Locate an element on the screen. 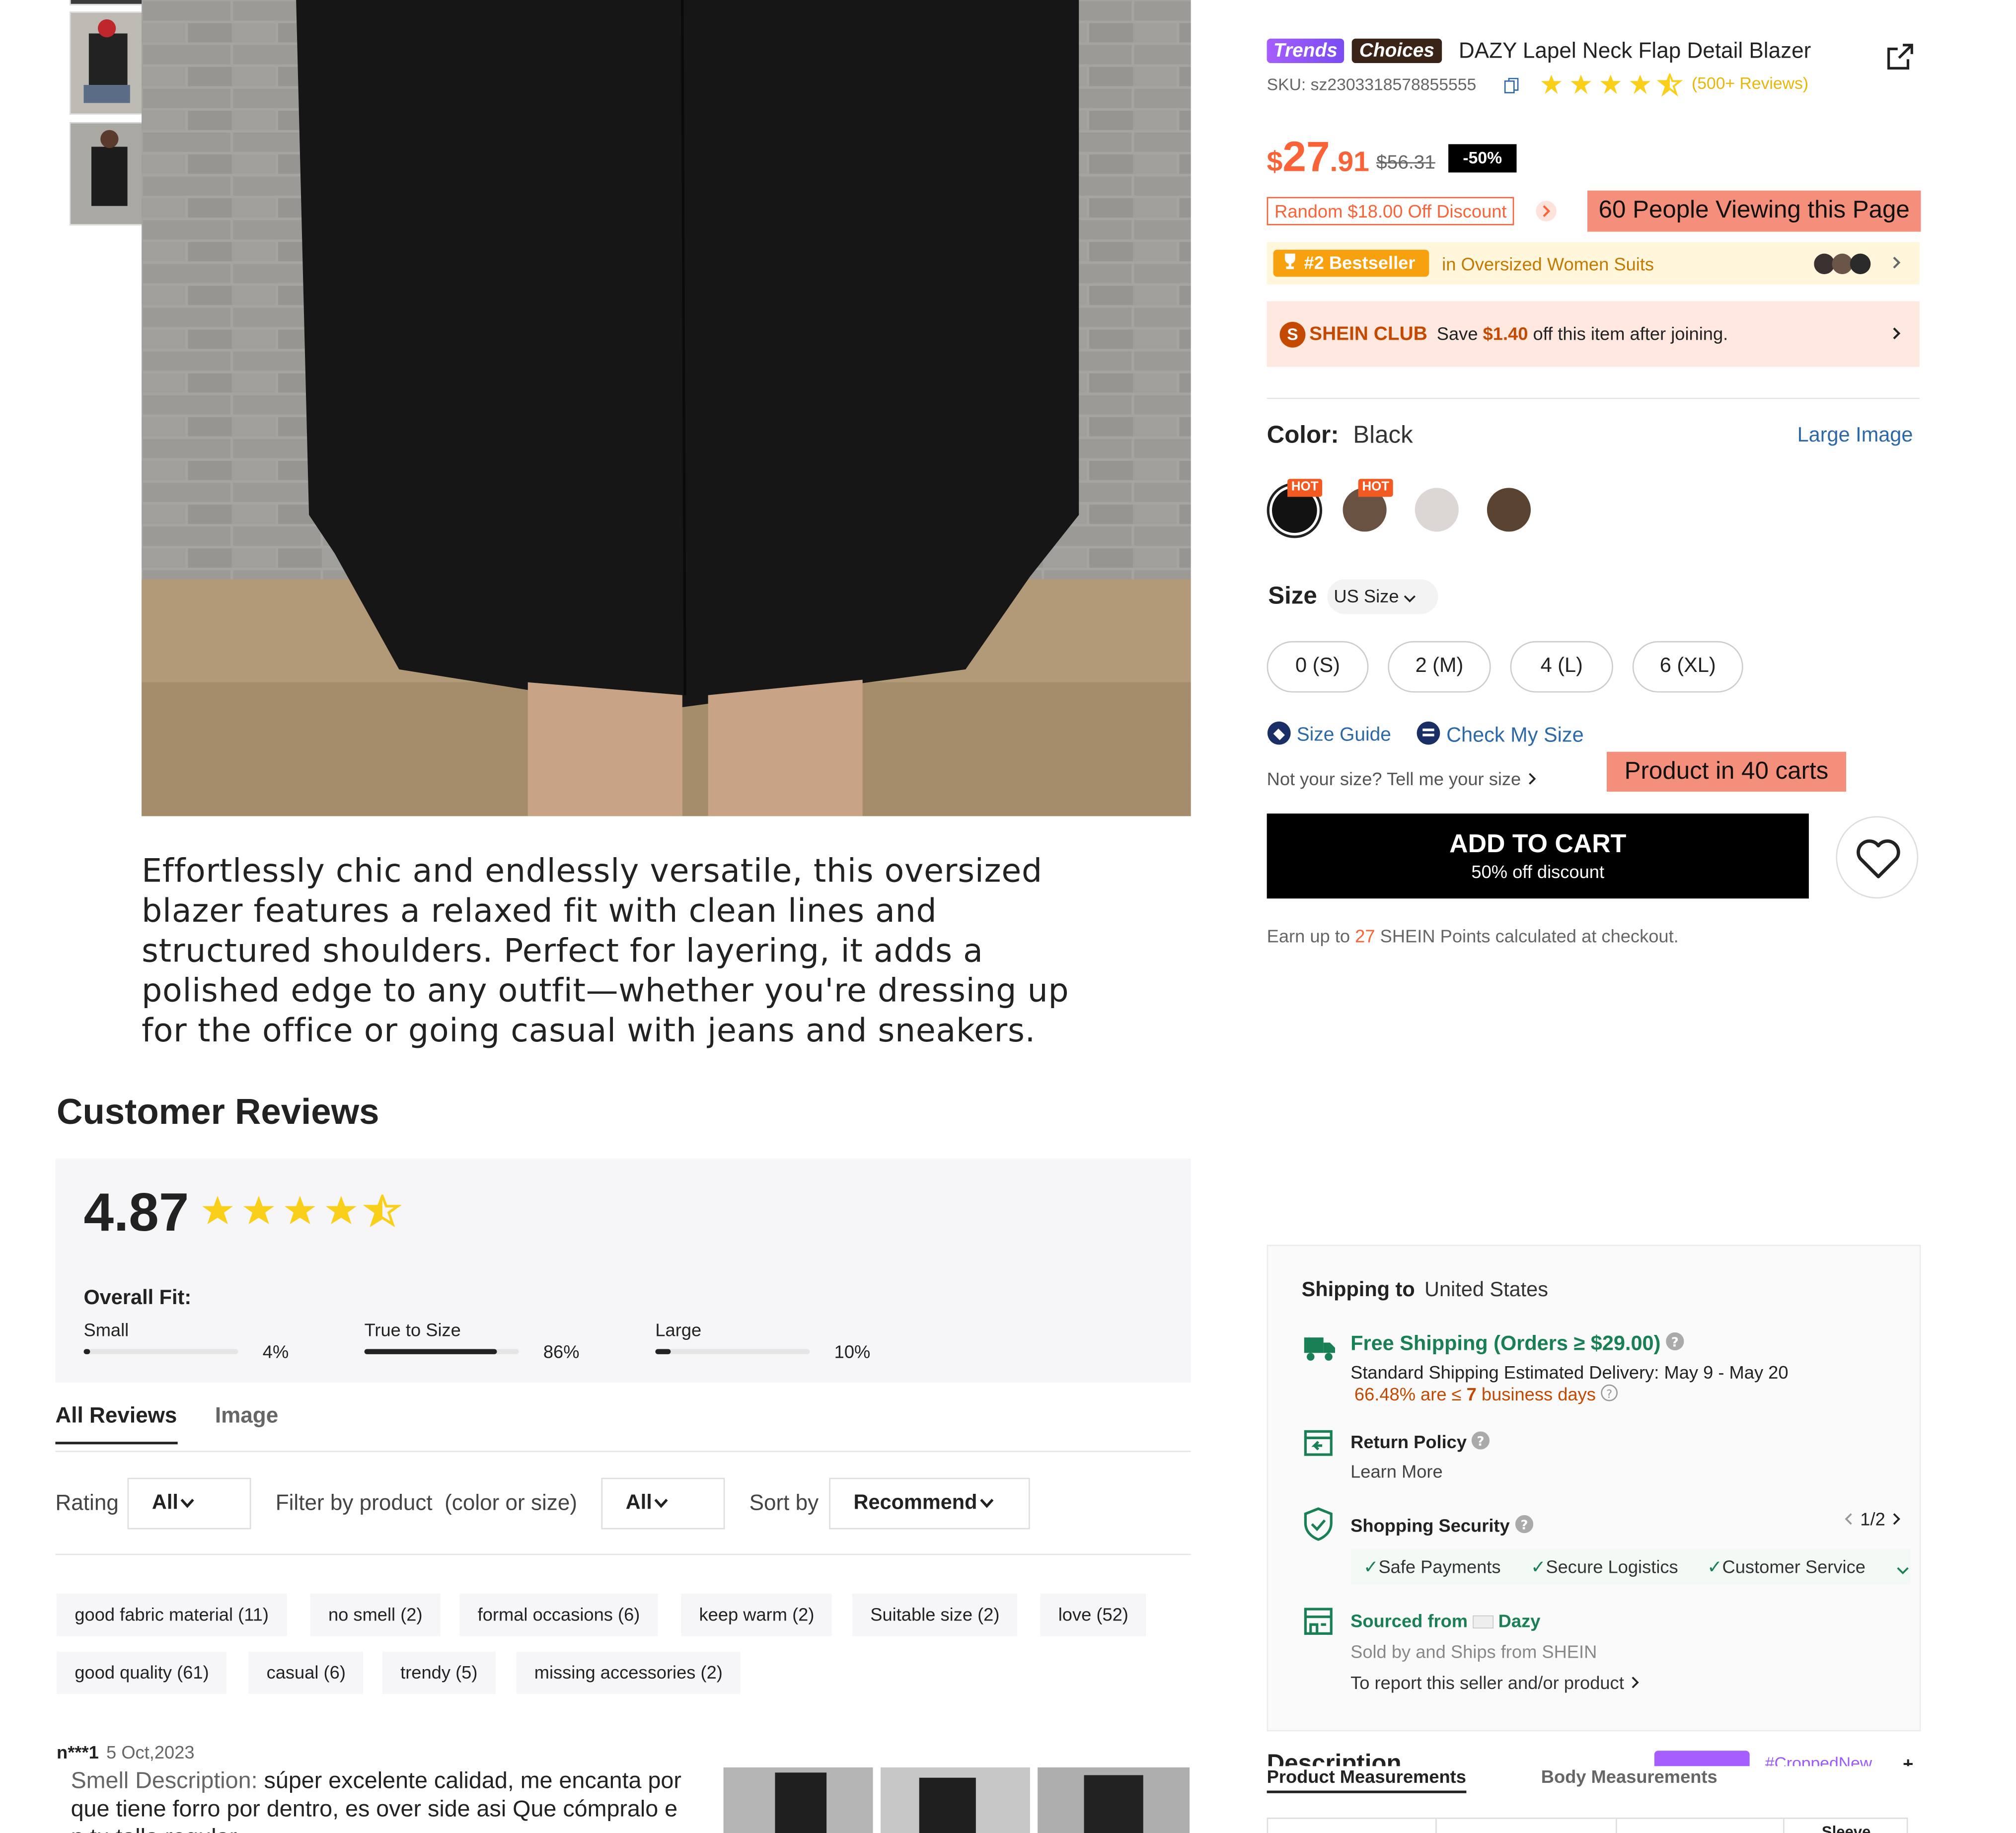 Image resolution: width=2016 pixels, height=1833 pixels. tab-image: Image is located at coordinates (246, 1416).